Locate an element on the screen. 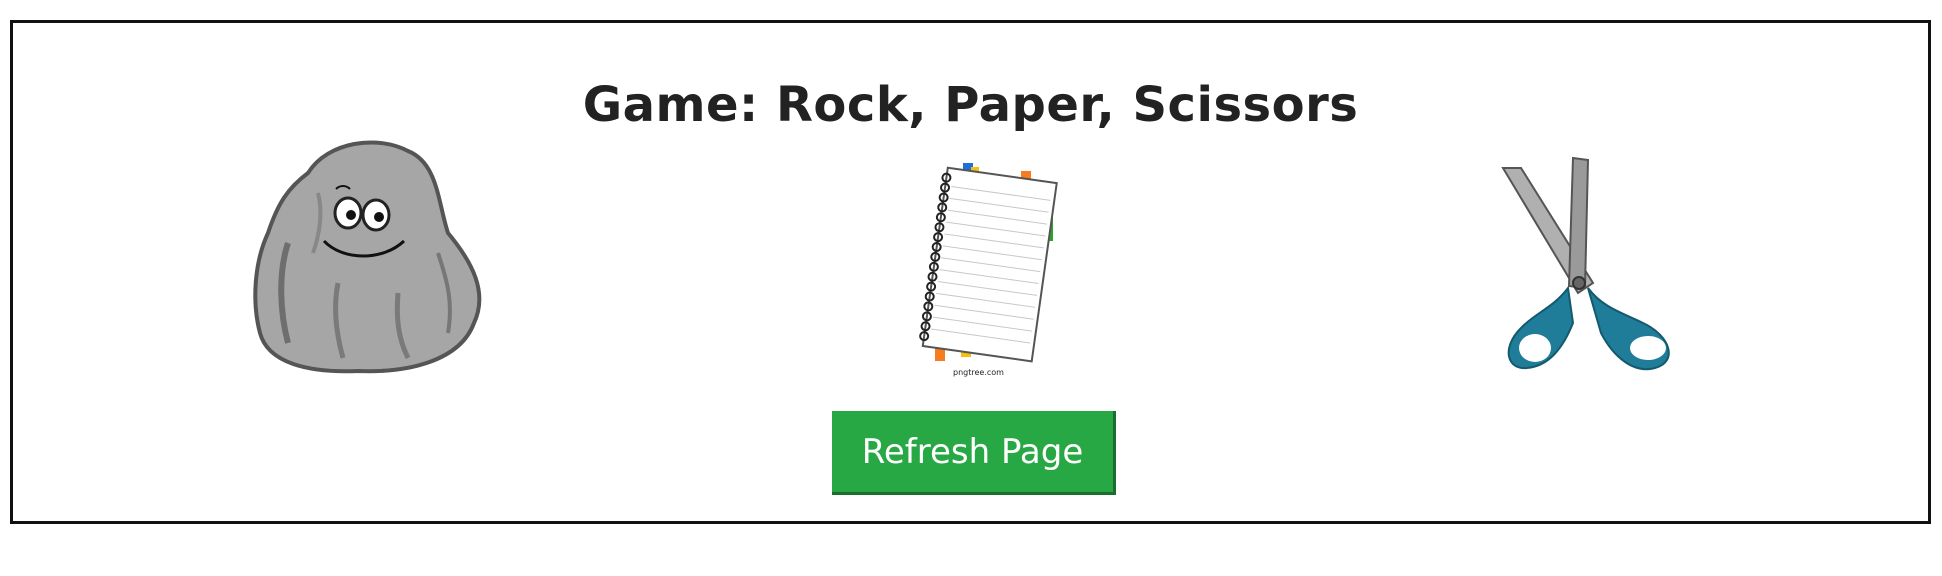 The width and height of the screenshot is (1942, 576). refresh-page-button: Refresh Page is located at coordinates (974, 453).